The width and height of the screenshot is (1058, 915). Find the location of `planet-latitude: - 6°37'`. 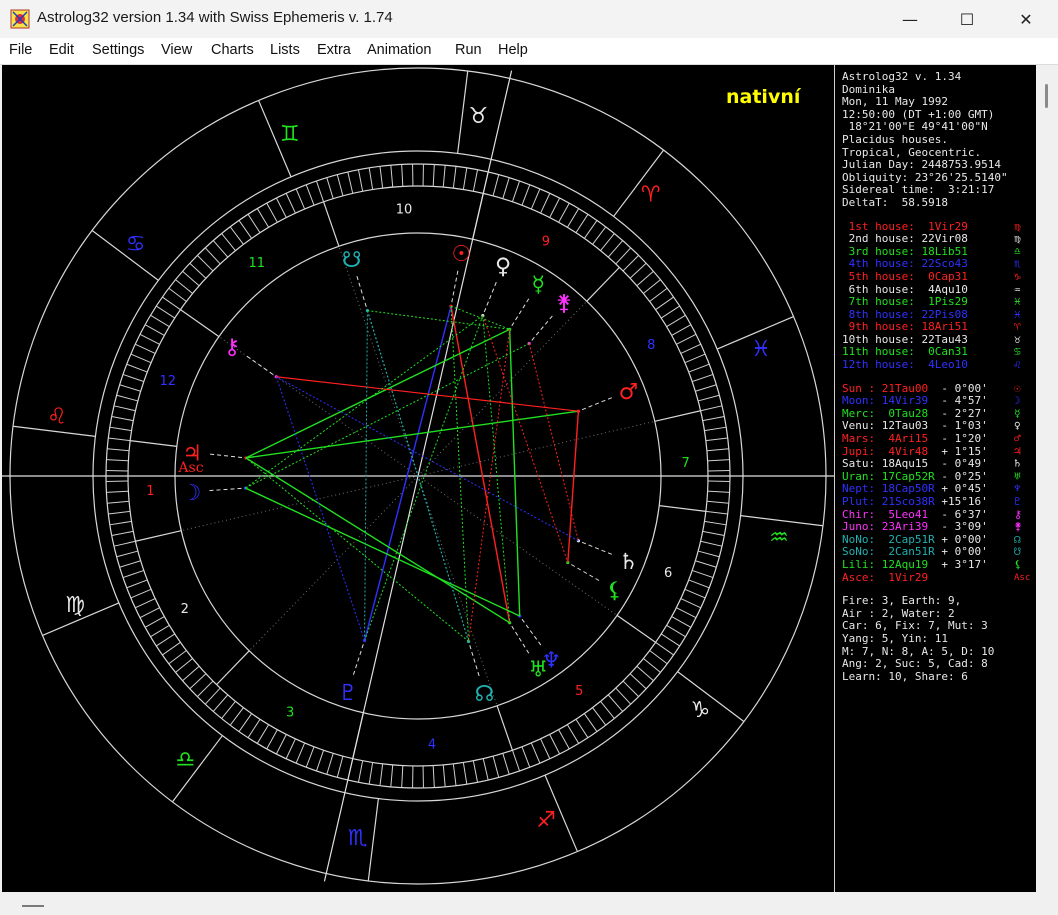

planet-latitude: - 6°37' is located at coordinates (961, 514).